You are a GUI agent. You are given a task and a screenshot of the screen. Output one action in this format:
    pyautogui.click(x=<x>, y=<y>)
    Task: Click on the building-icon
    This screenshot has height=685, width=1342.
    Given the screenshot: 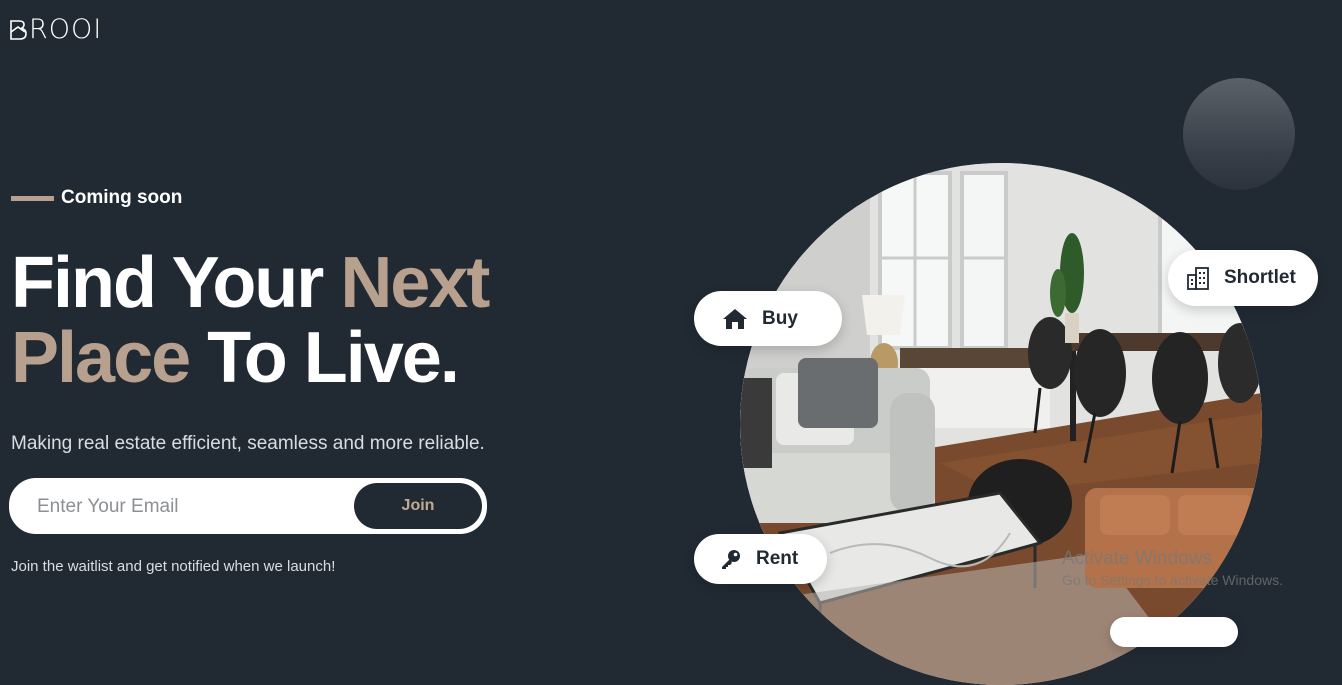 What is the action you would take?
    pyautogui.click(x=1198, y=278)
    